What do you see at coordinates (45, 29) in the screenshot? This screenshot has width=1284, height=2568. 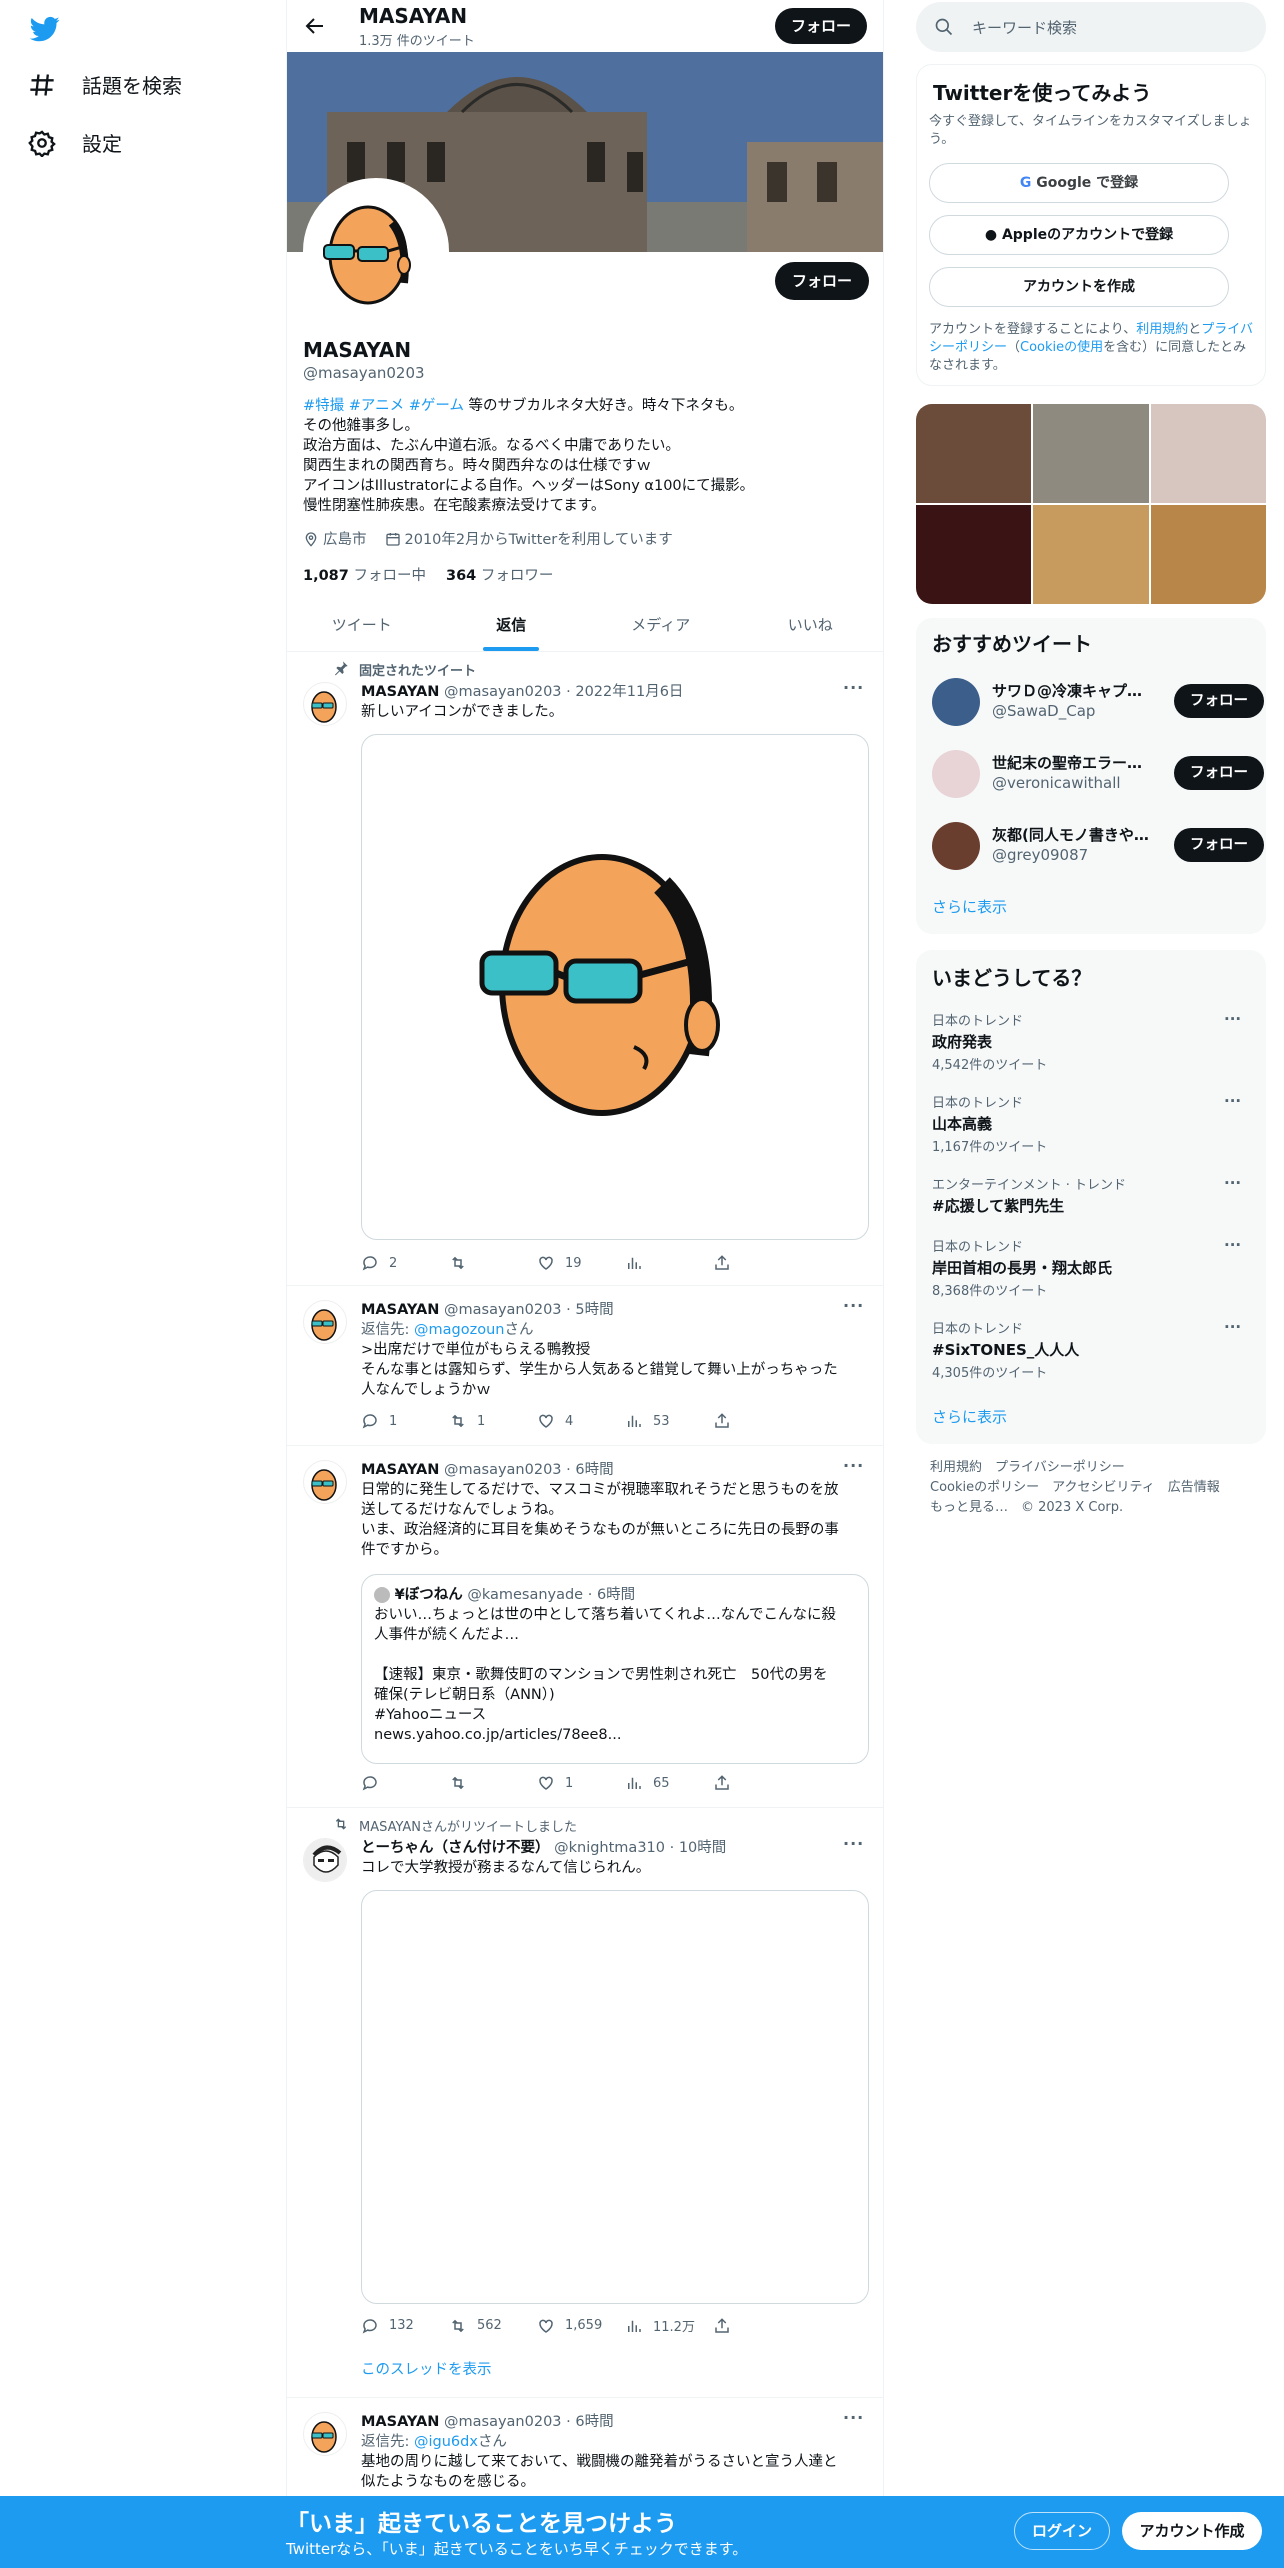 I see `twitter-bird-icon` at bounding box center [45, 29].